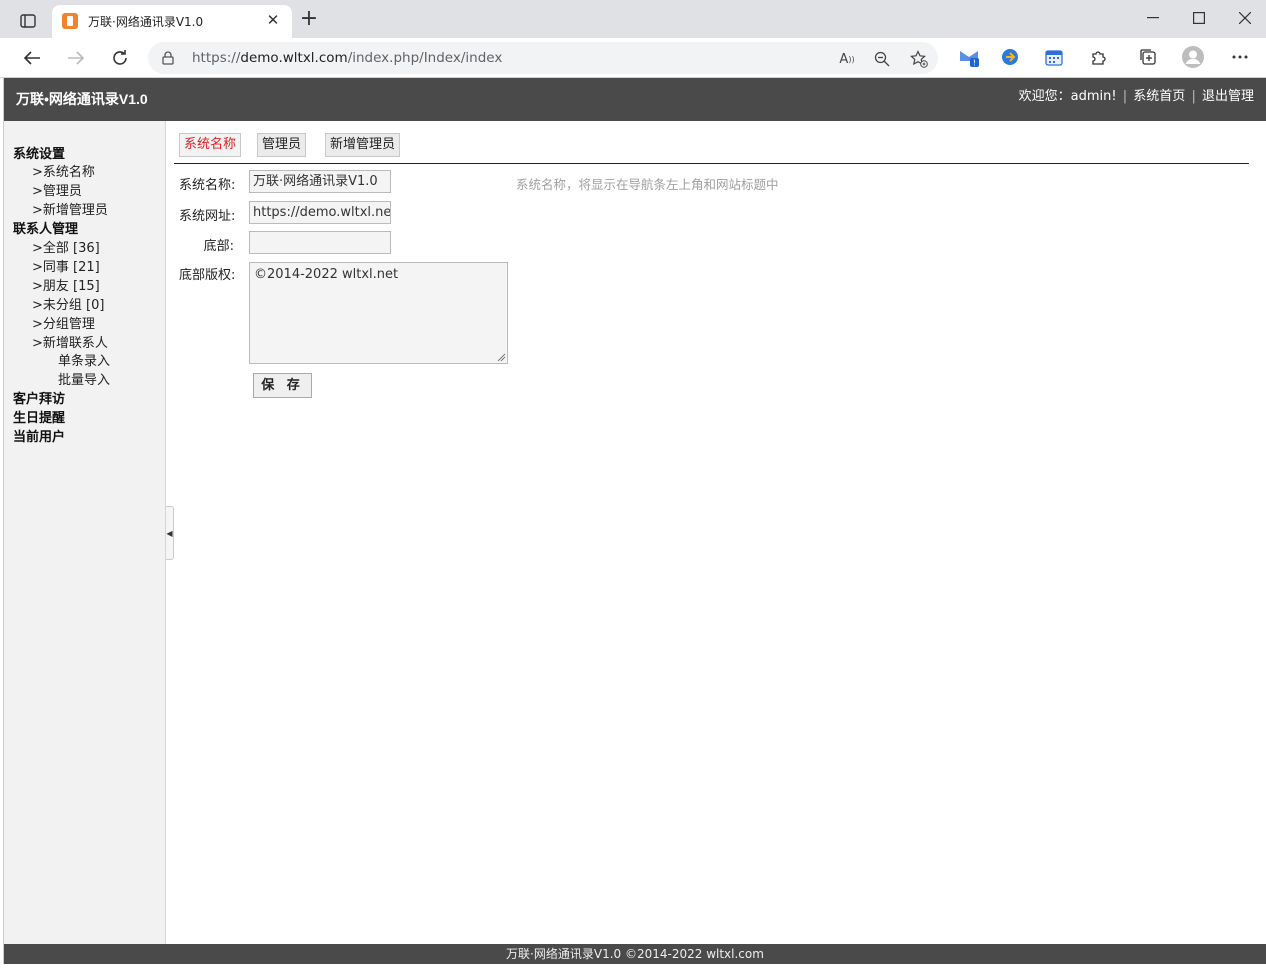 The width and height of the screenshot is (1266, 971). What do you see at coordinates (216, 58) in the screenshot?
I see `url-prefix: https://` at bounding box center [216, 58].